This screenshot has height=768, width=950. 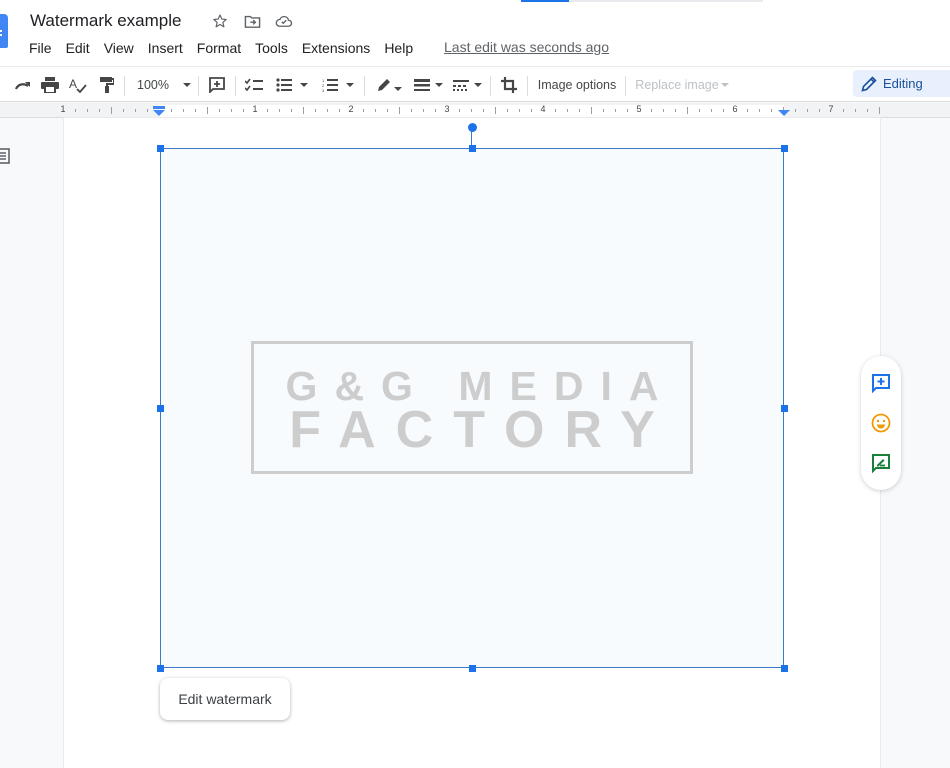 I want to click on redo-button, so click(x=23, y=85).